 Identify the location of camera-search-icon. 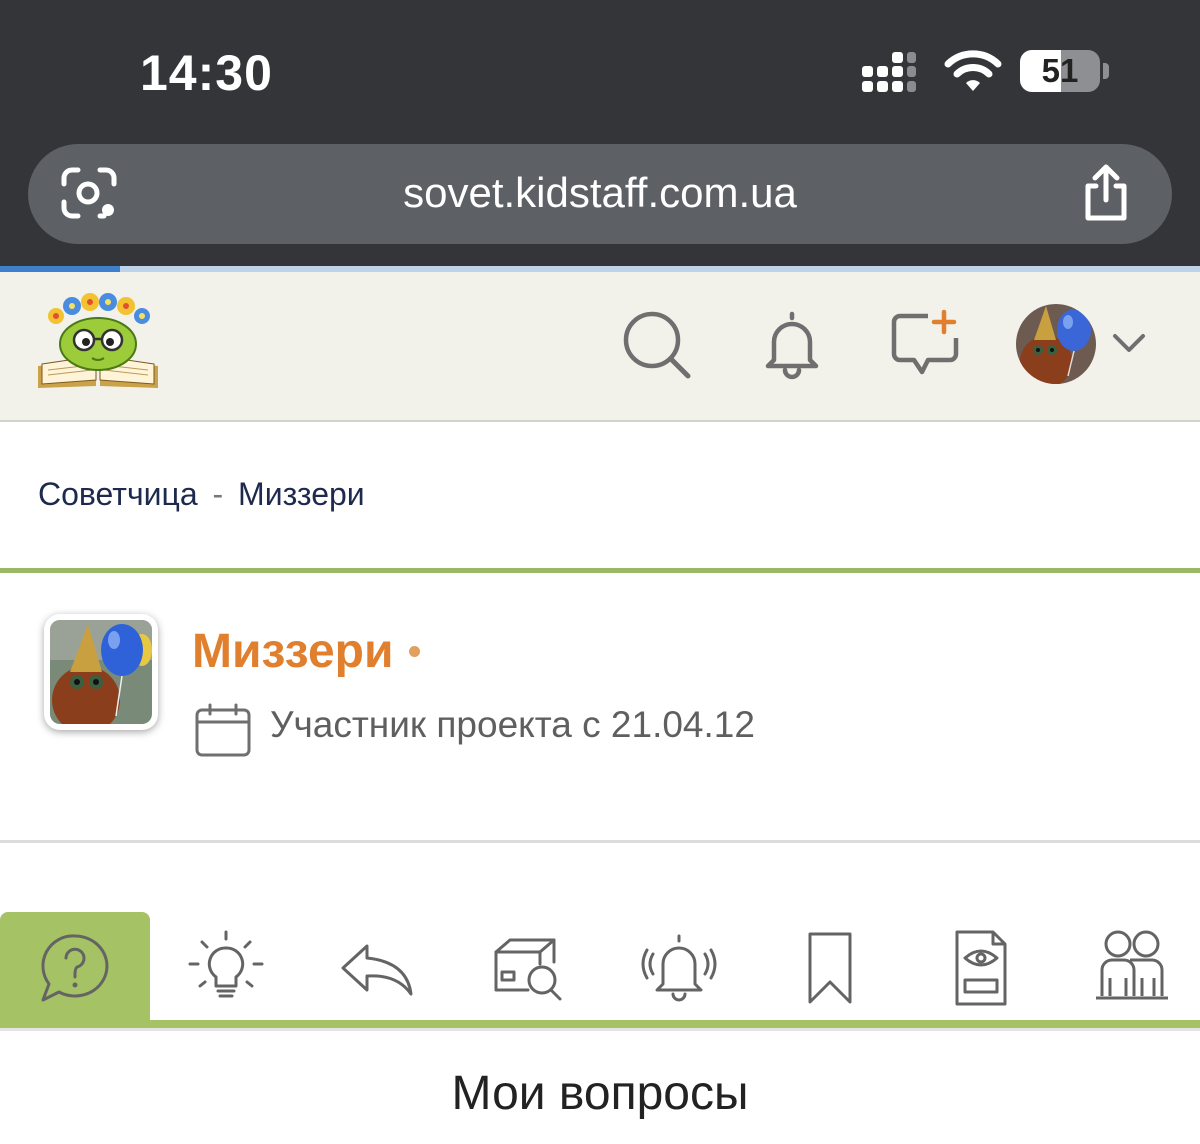
(89, 193).